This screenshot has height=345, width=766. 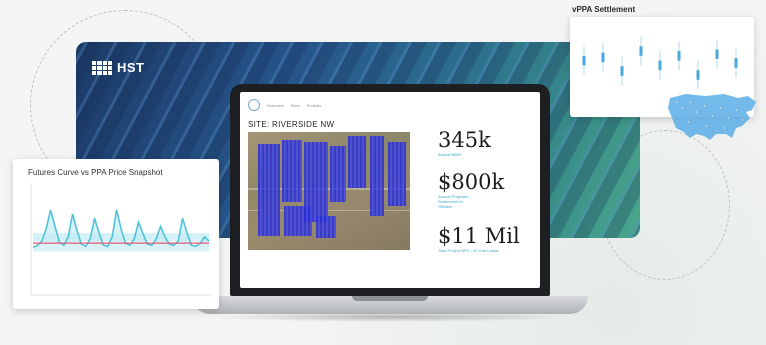 What do you see at coordinates (468, 250) in the screenshot?
I see `stat-label: Total Project NPV / 20 Year Lease` at bounding box center [468, 250].